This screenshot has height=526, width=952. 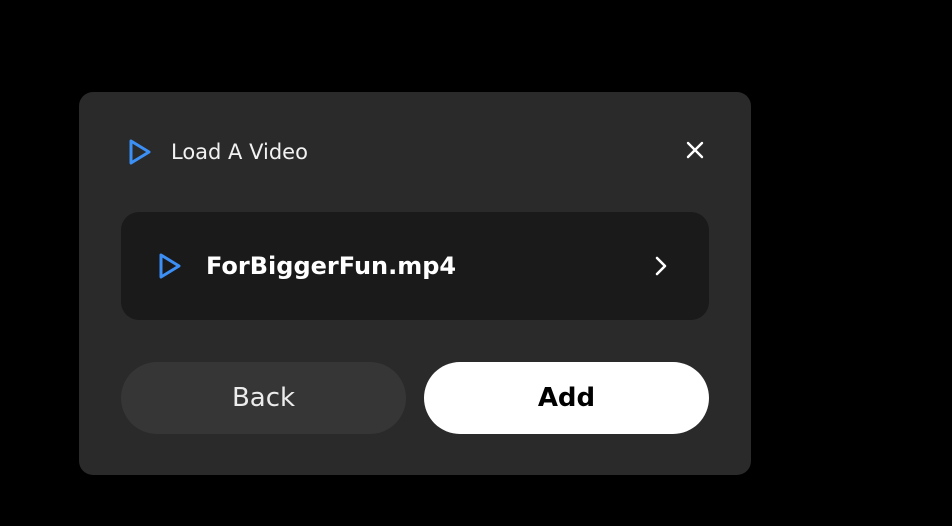 I want to click on close-icon, so click(x=695, y=152).